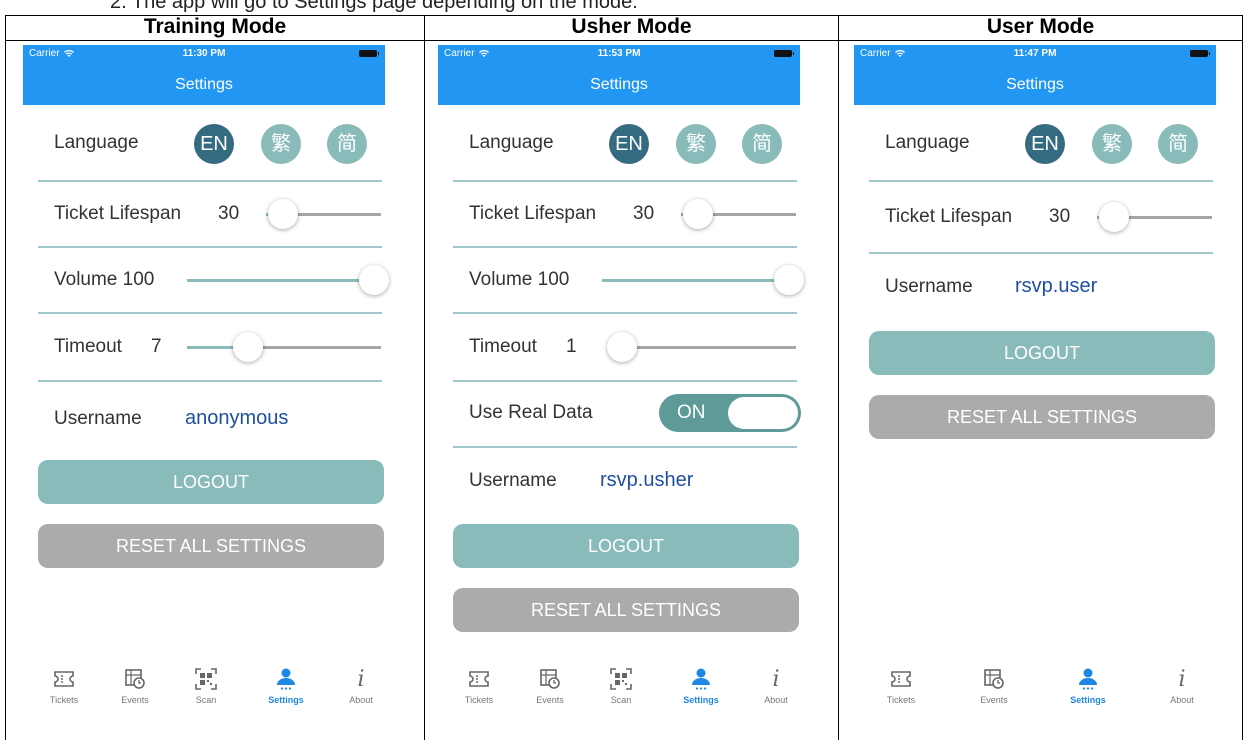 This screenshot has height=740, width=1246. I want to click on volume-value: 100, so click(138, 279).